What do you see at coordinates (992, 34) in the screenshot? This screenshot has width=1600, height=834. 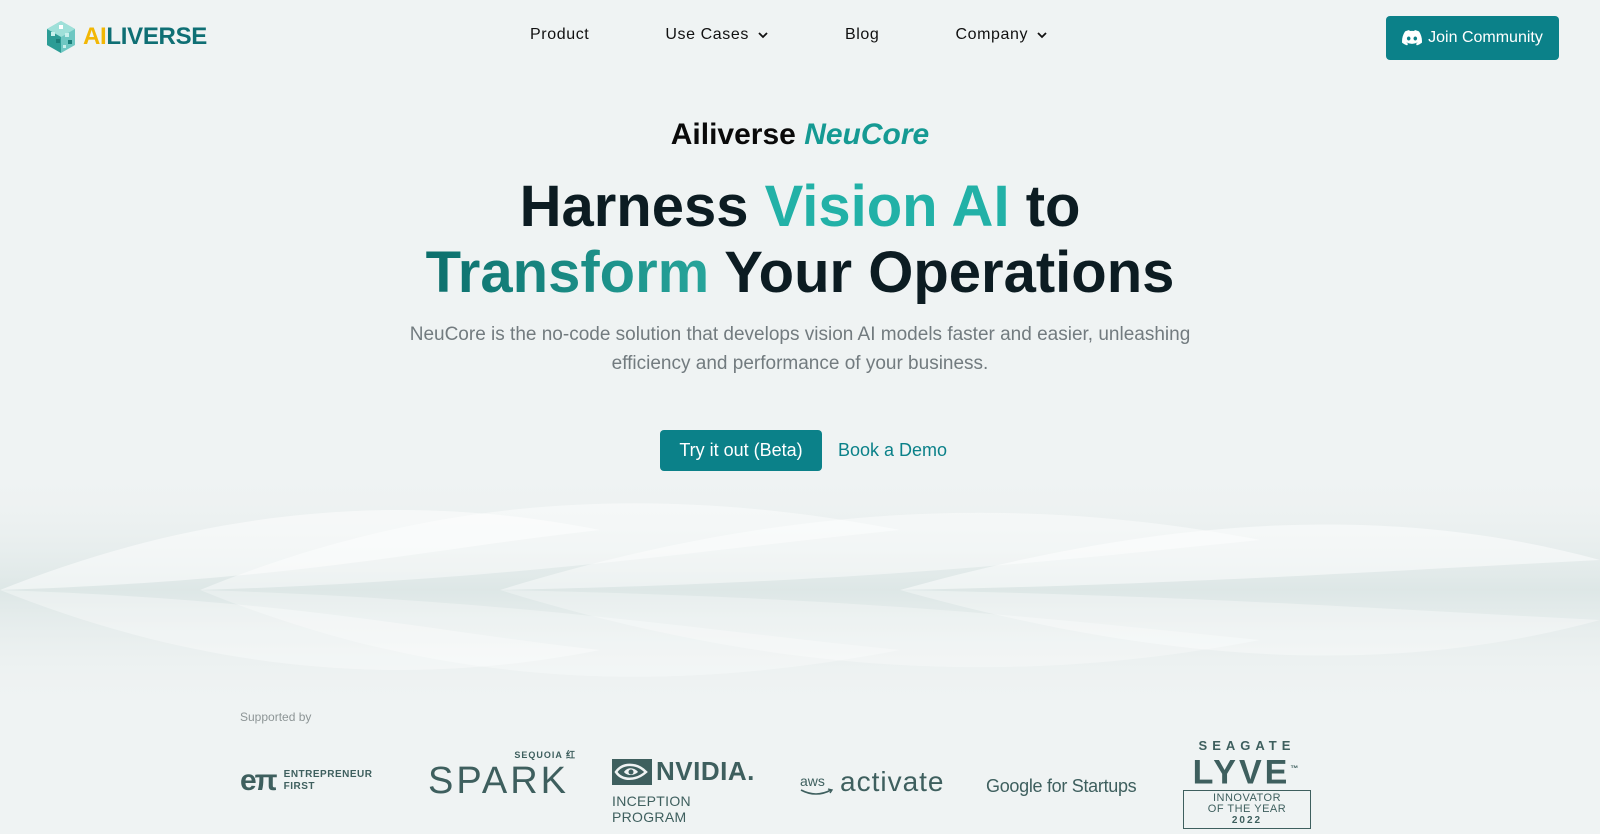 I see `nav-company-label: Company` at bounding box center [992, 34].